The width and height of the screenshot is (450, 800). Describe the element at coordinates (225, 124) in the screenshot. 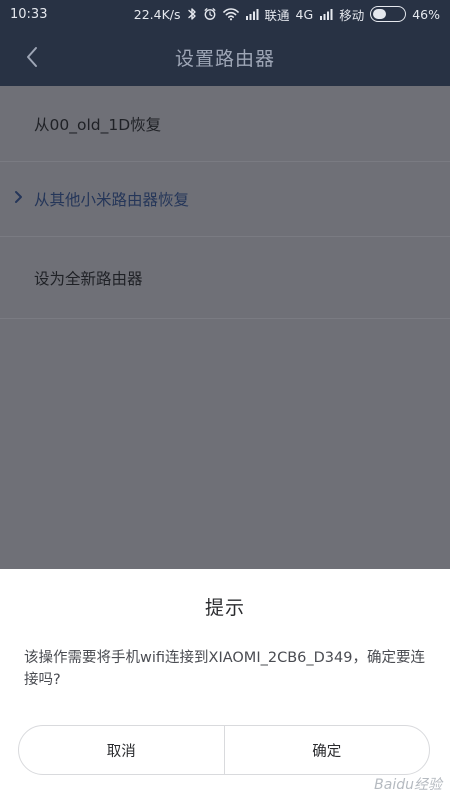

I see `option-restore-old: 从00_old_1D恢复` at that location.